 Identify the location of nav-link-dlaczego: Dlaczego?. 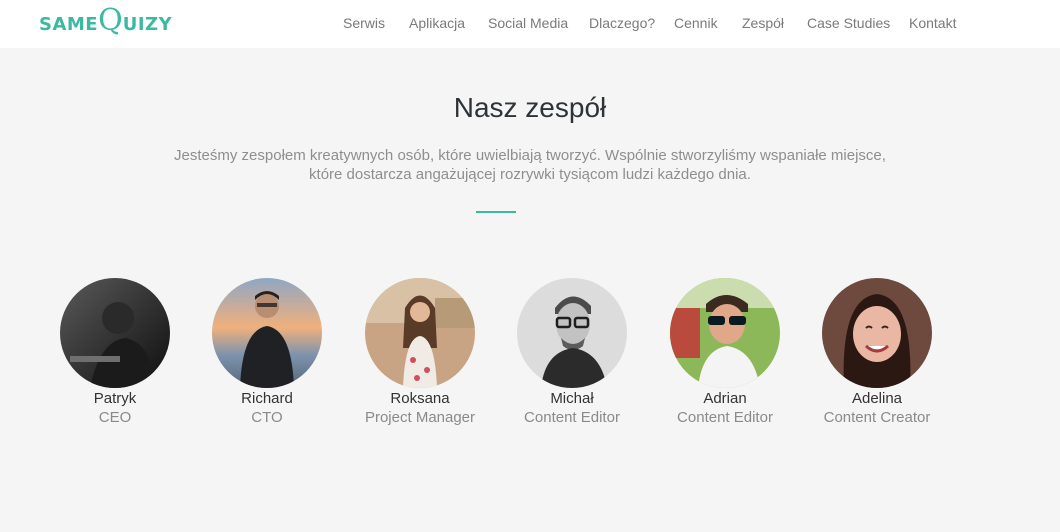
(622, 23).